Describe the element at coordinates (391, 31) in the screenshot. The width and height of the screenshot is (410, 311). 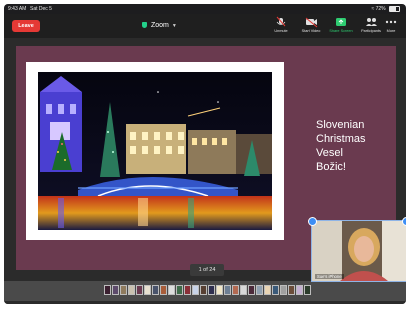
I see `more-label: More` at that location.